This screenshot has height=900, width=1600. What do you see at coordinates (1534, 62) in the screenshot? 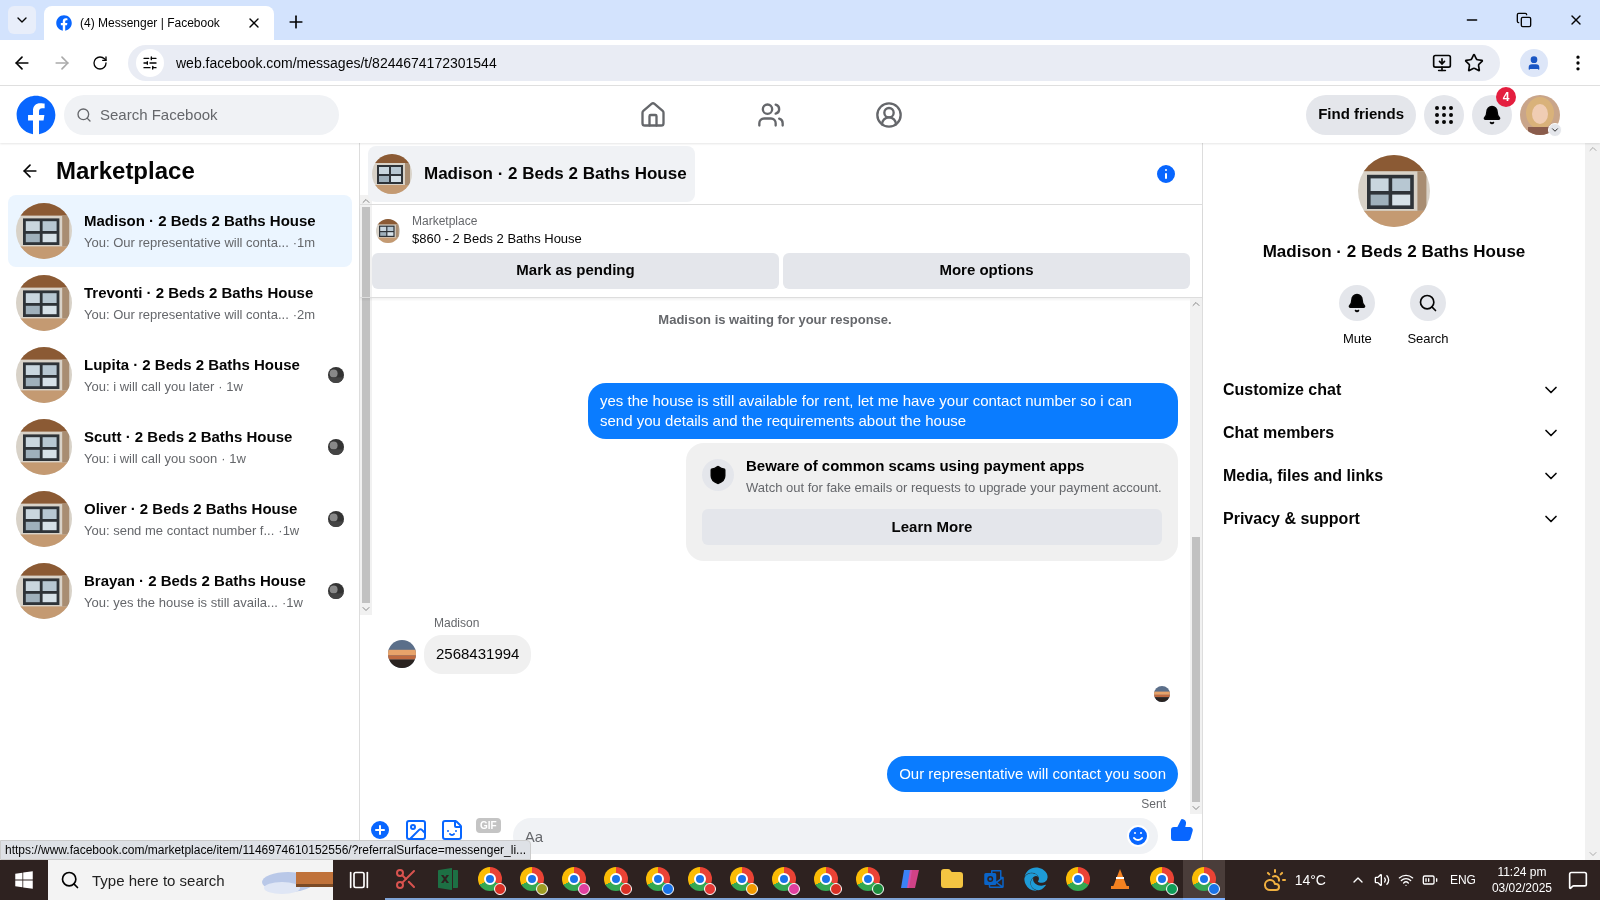
I see `profile-icon` at bounding box center [1534, 62].